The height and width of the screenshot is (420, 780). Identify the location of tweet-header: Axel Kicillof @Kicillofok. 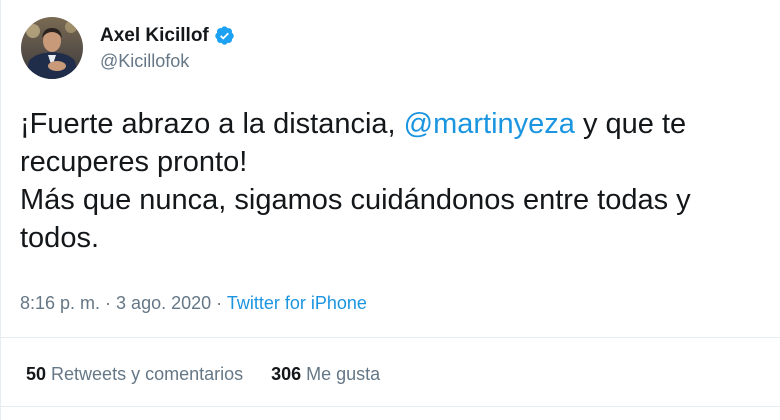
(128, 48).